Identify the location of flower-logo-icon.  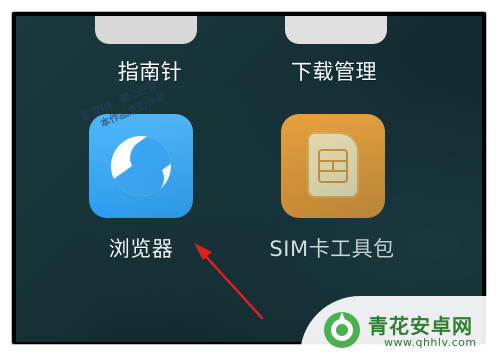
(342, 330).